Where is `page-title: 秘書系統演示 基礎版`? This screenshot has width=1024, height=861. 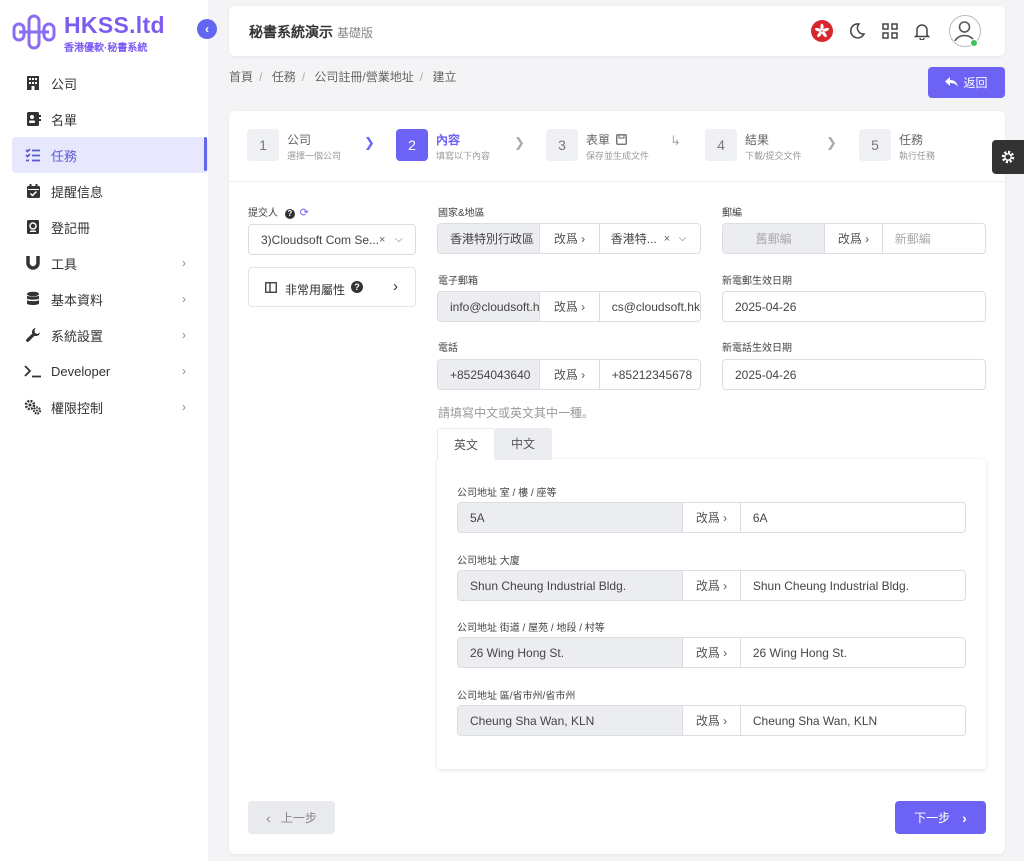
page-title: 秘書系統演示 基礎版 is located at coordinates (311, 32).